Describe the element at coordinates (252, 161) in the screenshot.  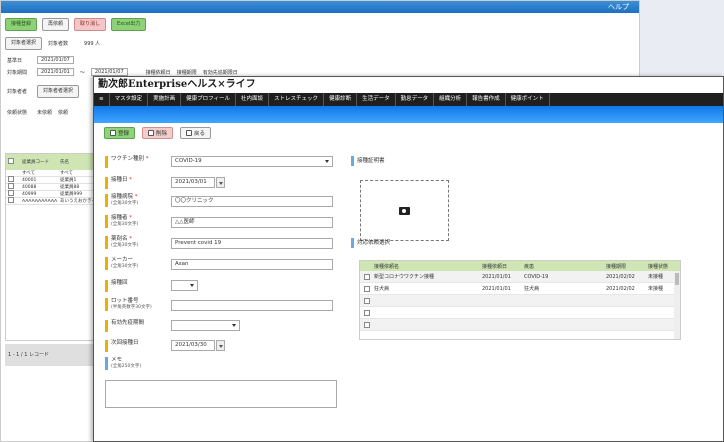
I see `vaccine-type-select: COVID-19` at that location.